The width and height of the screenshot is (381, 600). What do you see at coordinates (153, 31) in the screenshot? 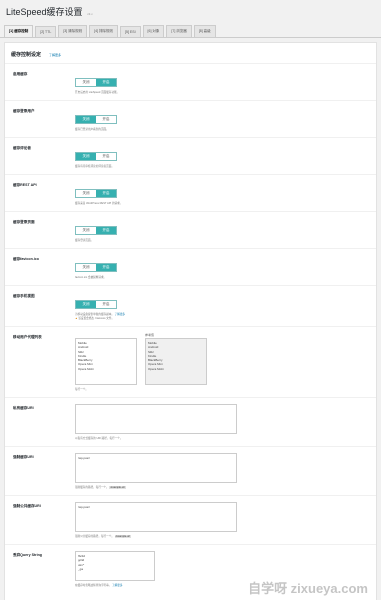
I see `tab-object: [6] 对象` at bounding box center [153, 31].